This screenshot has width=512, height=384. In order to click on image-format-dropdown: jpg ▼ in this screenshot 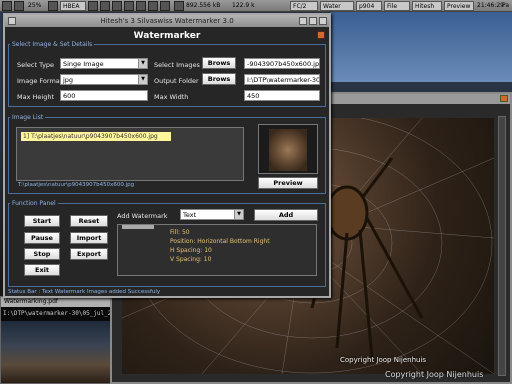, I will do `click(104, 79)`.